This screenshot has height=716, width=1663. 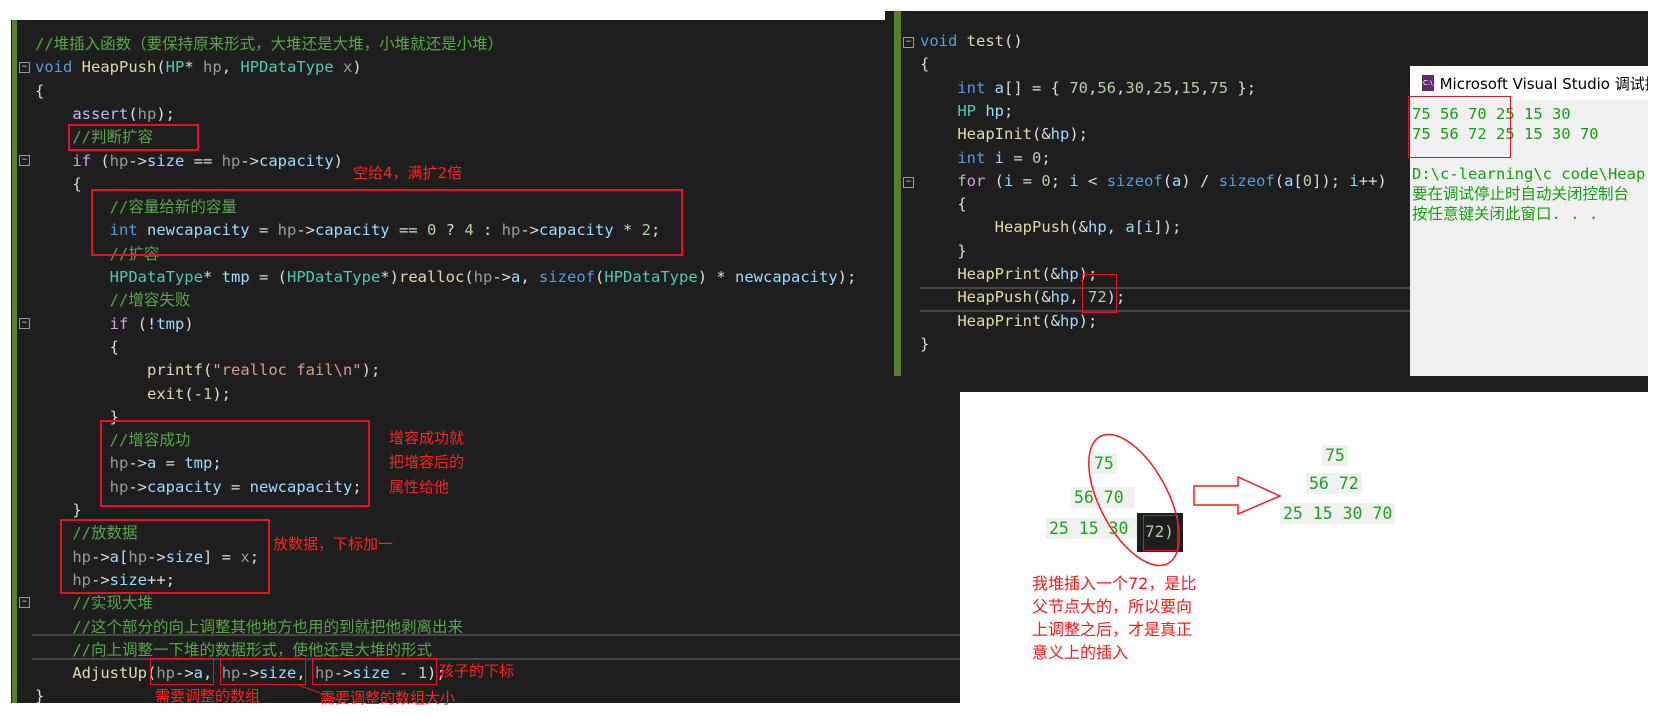 What do you see at coordinates (1114, 583) in the screenshot?
I see `caption-line: 我堆插入一个72，是比` at bounding box center [1114, 583].